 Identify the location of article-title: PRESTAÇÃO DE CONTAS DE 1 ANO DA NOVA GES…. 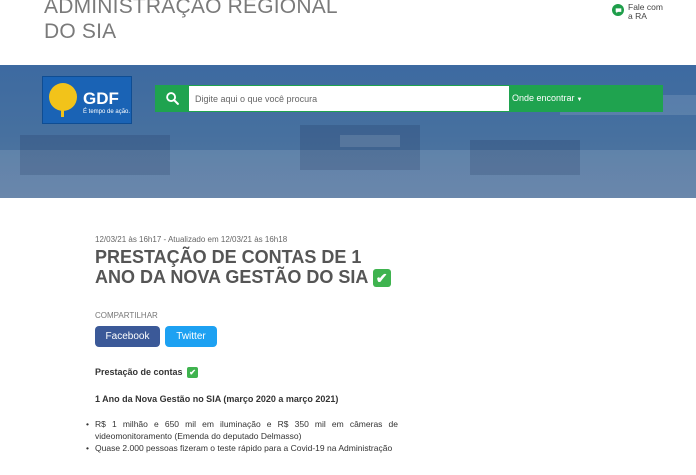
(250, 267).